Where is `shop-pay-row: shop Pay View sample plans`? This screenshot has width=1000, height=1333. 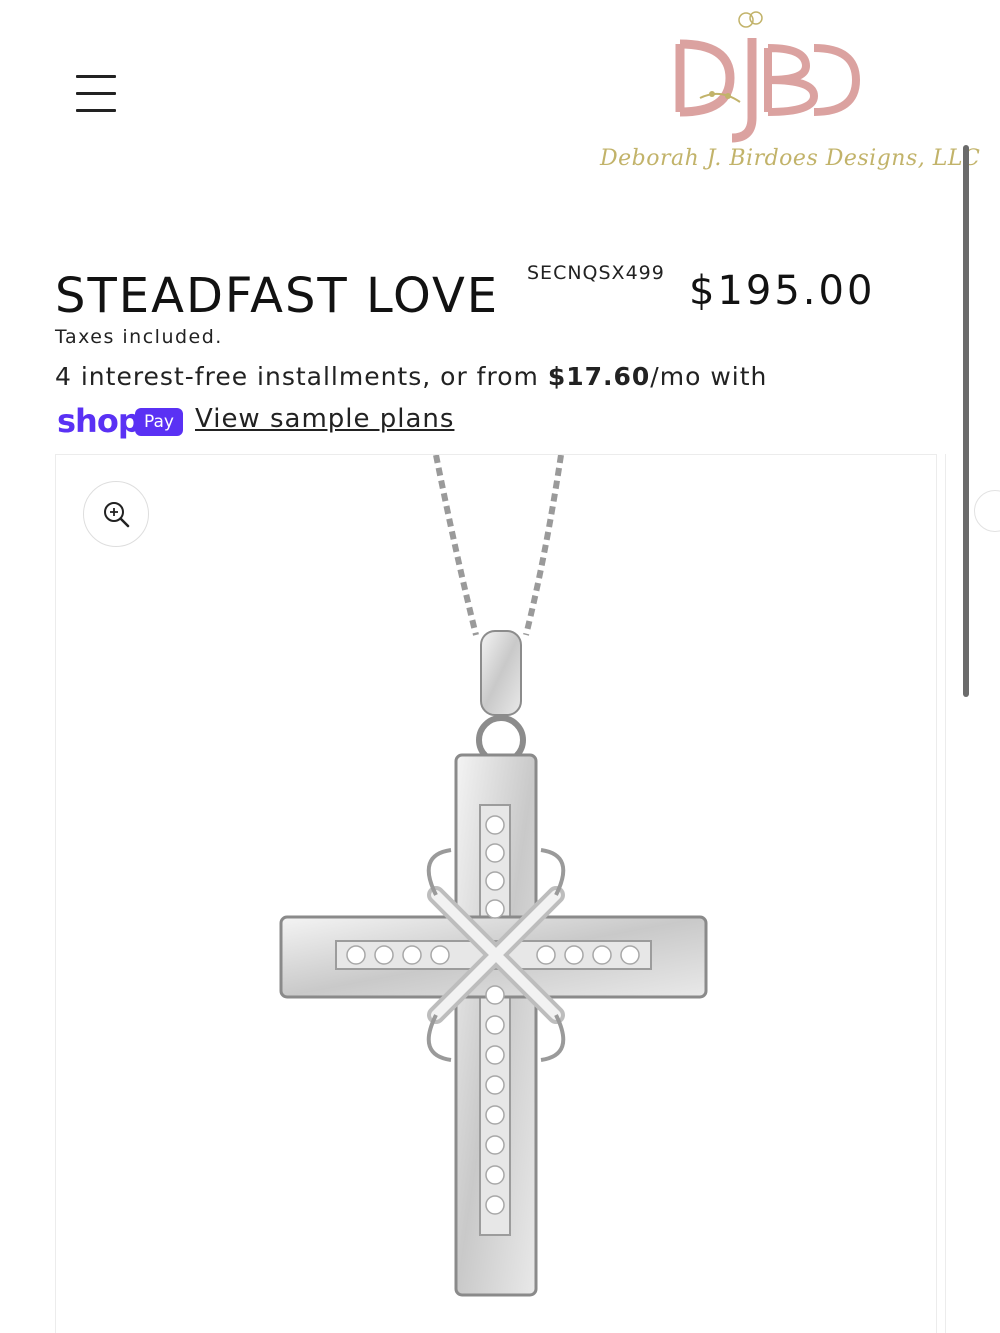
shop-pay-row: shop Pay View sample plans is located at coordinates (305, 422).